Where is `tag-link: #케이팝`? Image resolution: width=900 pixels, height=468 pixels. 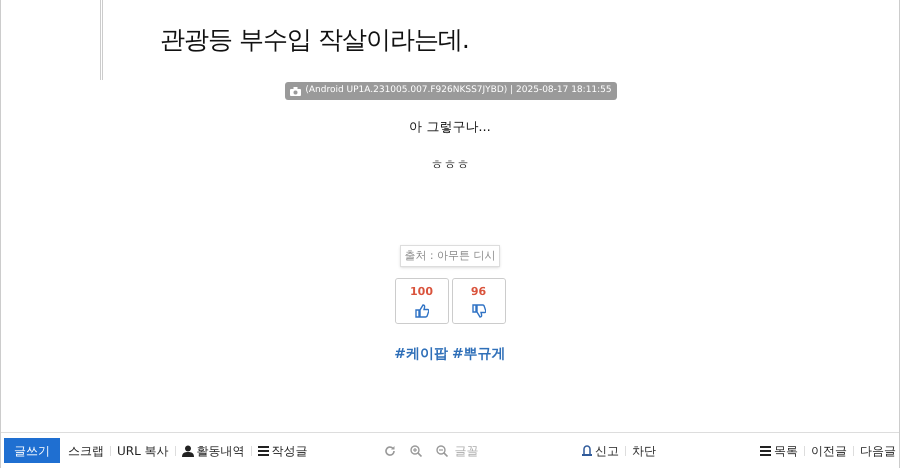
tag-link: #케이팝 is located at coordinates (421, 354).